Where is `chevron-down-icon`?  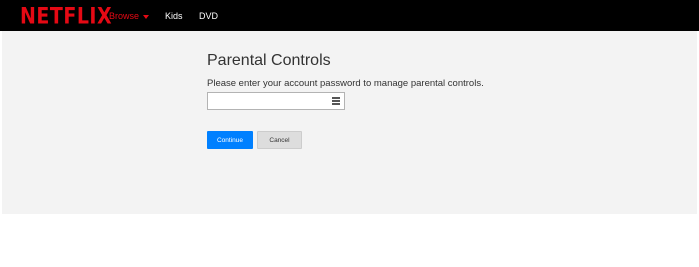
chevron-down-icon is located at coordinates (146, 16).